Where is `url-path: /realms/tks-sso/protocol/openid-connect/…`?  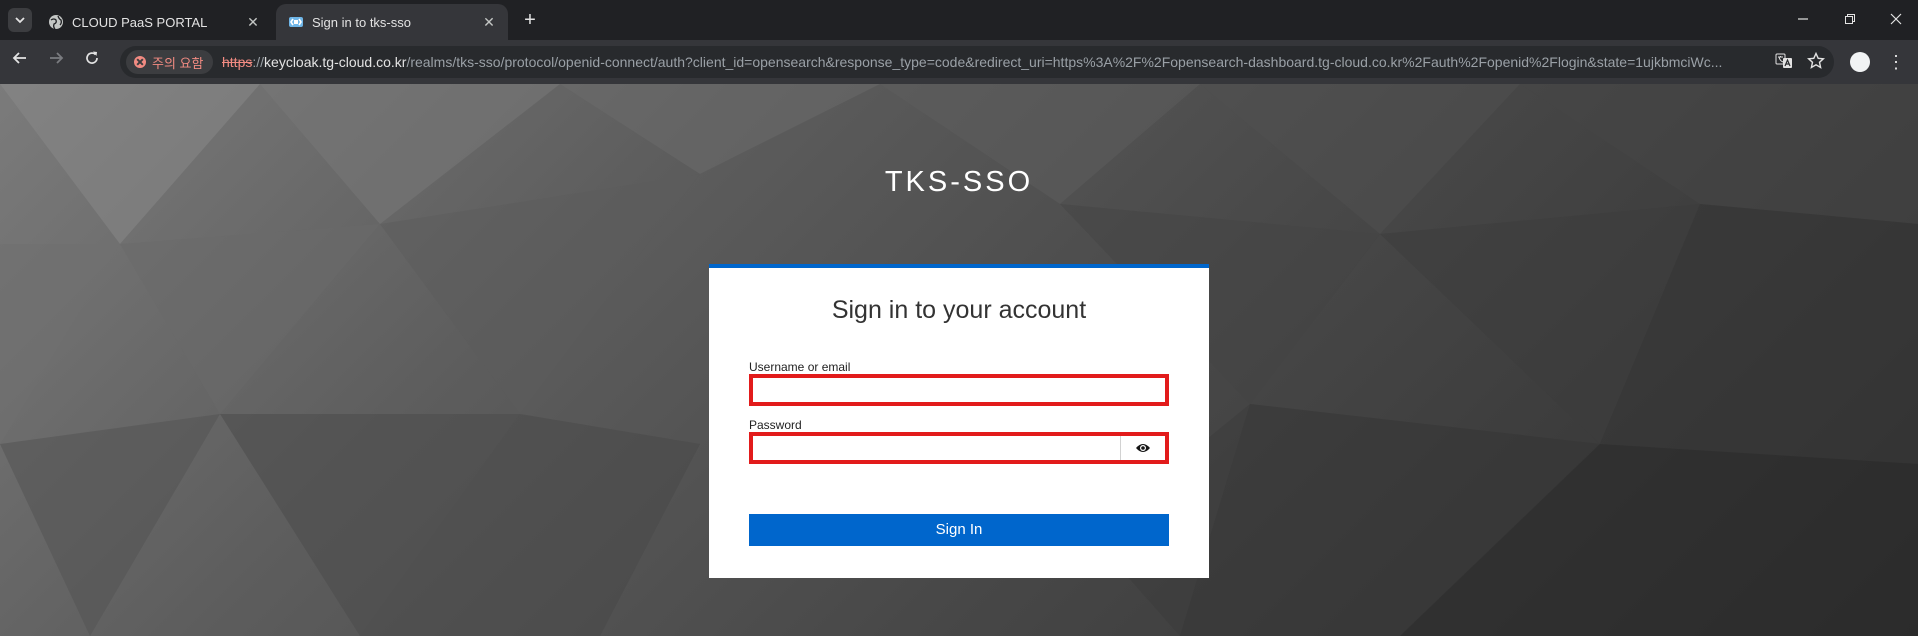 url-path: /realms/tks-sso/protocol/openid-connect/… is located at coordinates (1064, 62).